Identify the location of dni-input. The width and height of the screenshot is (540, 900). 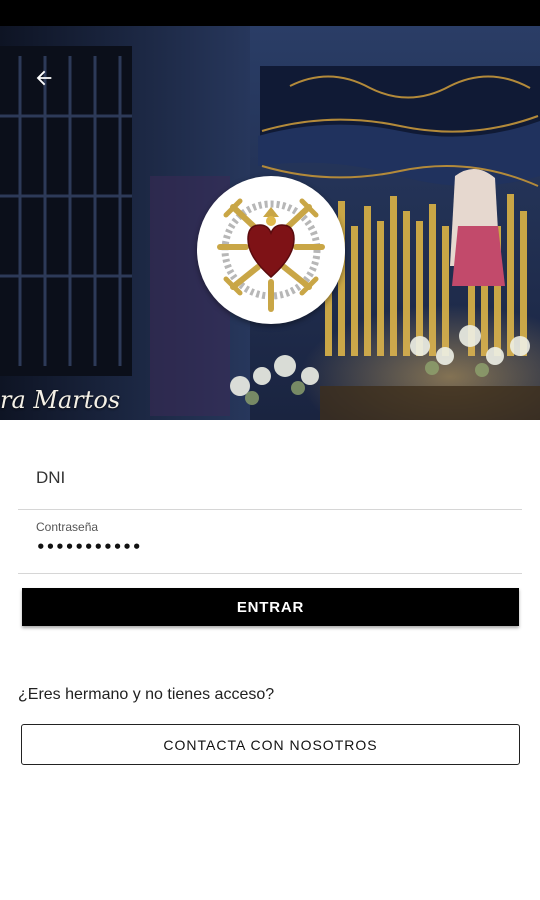
(270, 469).